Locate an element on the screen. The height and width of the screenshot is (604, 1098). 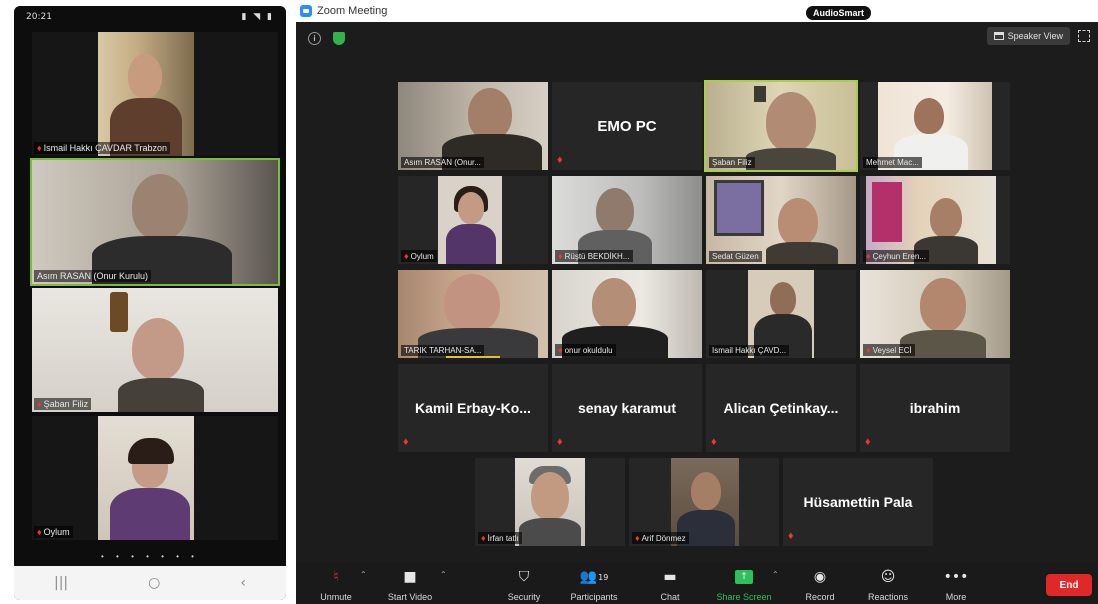
more-icon: ••• is located at coordinates (956, 577).